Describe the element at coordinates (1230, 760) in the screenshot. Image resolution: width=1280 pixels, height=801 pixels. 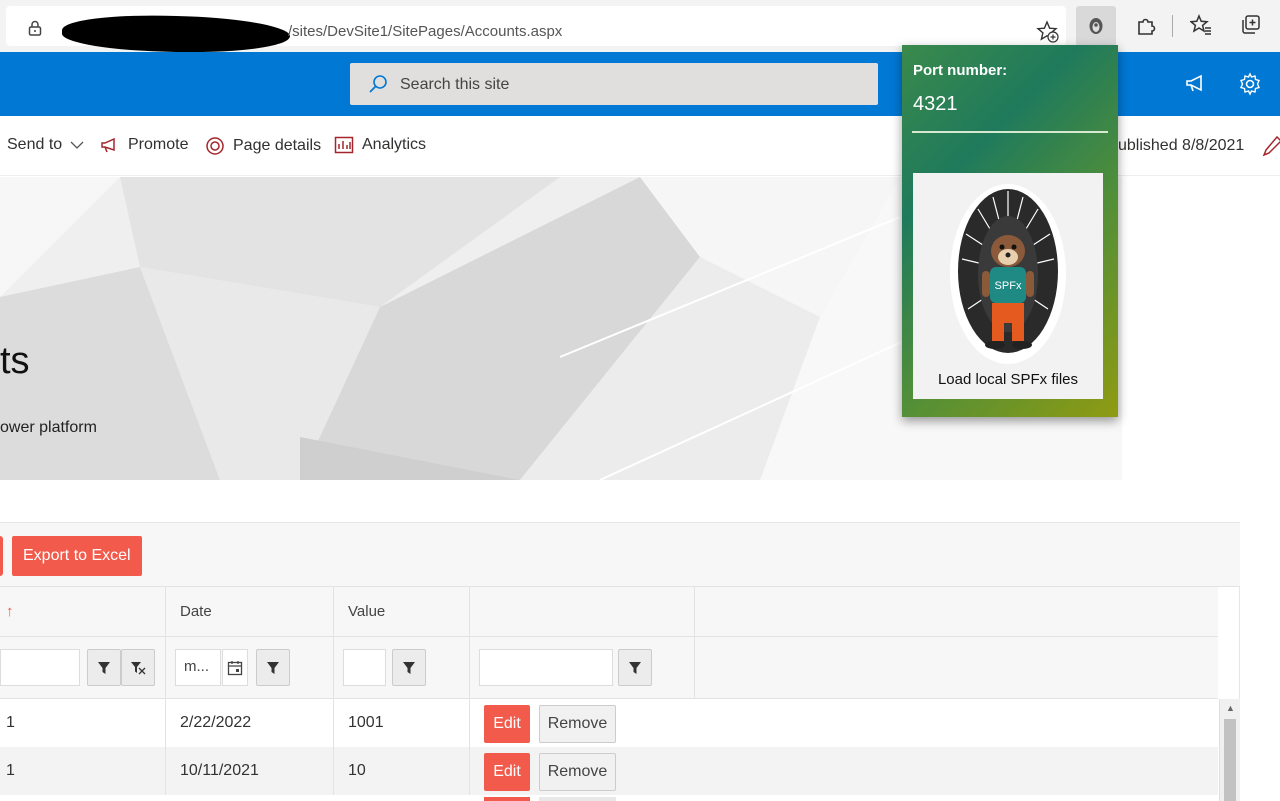
I see `scroll-thumb` at that location.